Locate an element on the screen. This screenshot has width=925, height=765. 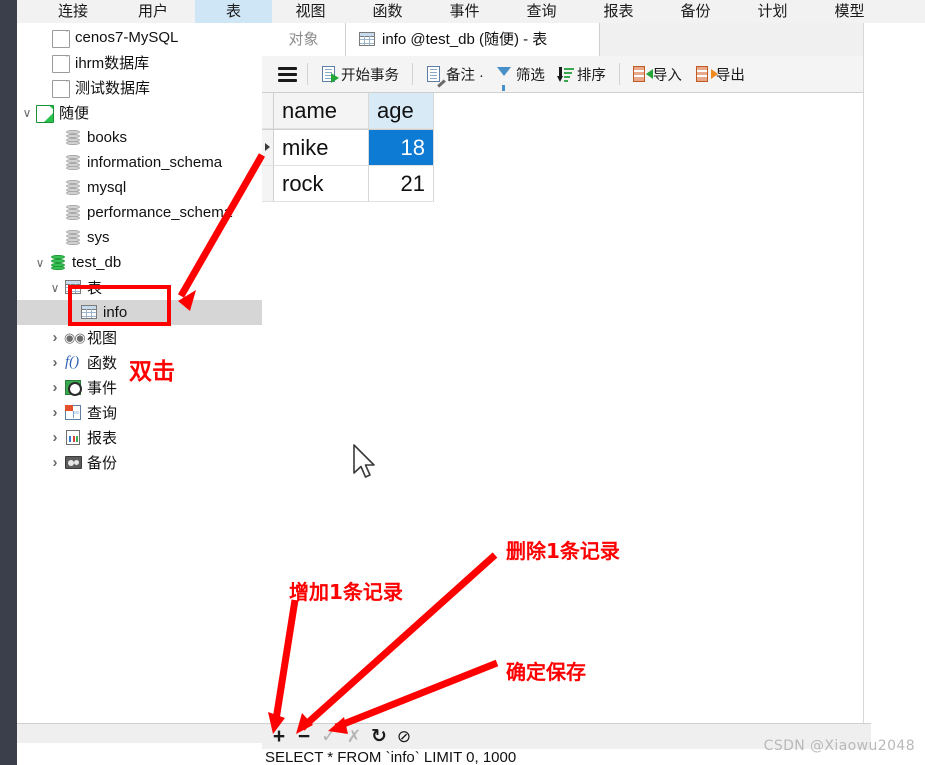
menu-item-label: 事件 is located at coordinates (464, 11).